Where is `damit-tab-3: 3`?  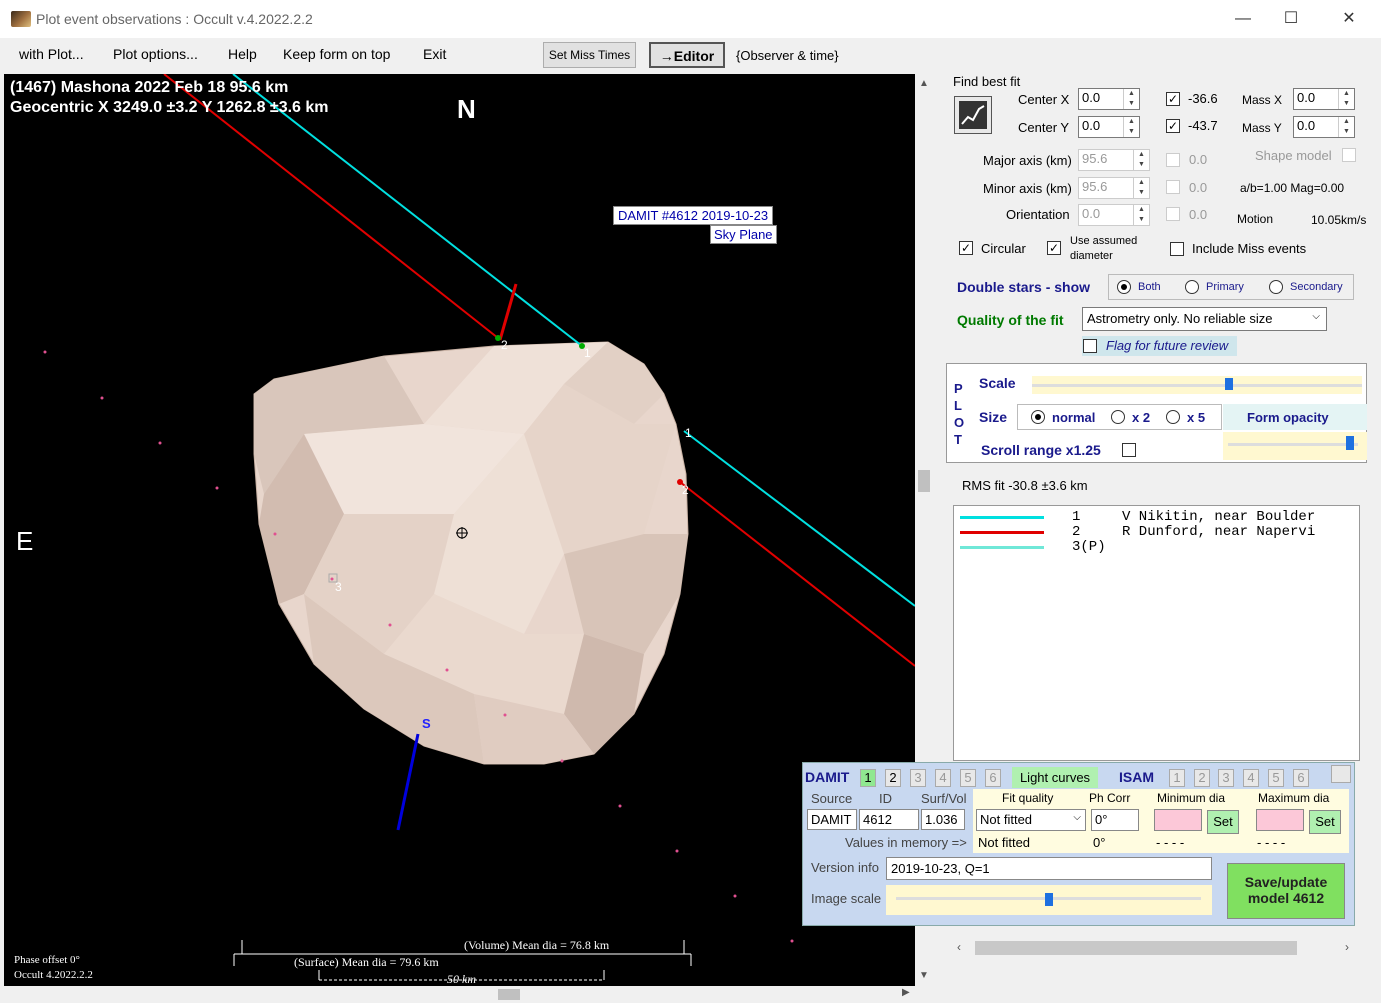 damit-tab-3: 3 is located at coordinates (918, 778).